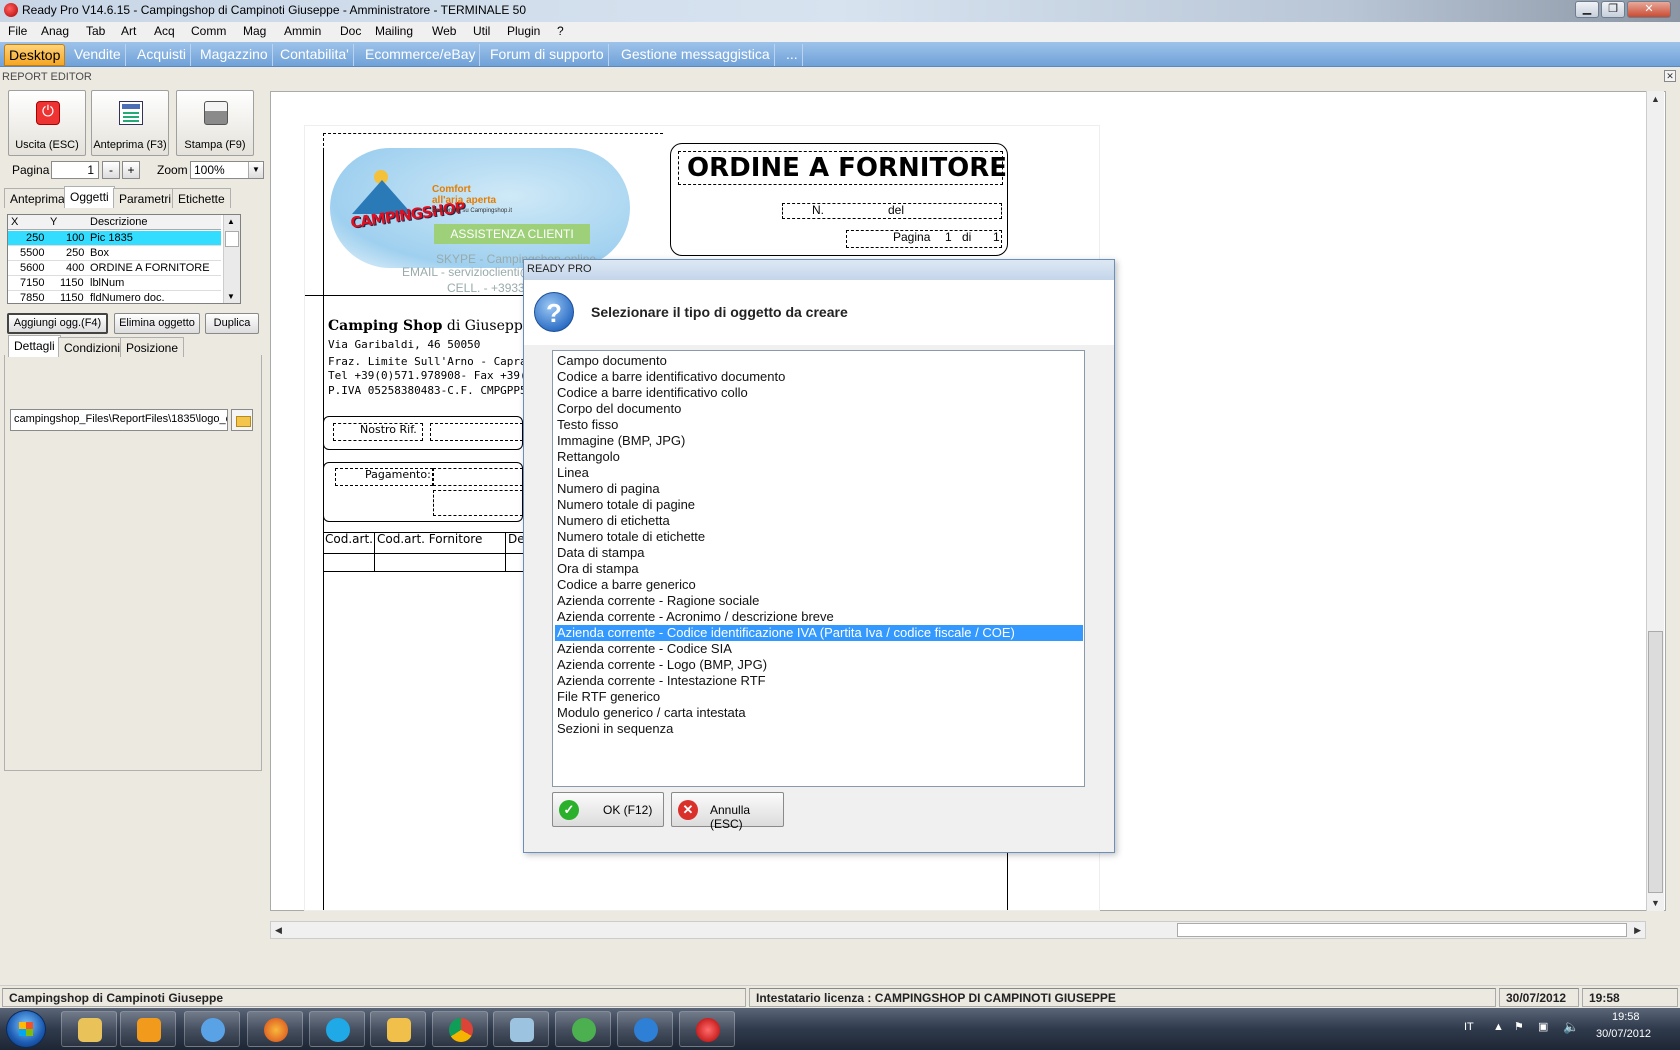 This screenshot has width=1680, height=1050. Describe the element at coordinates (547, 55) in the screenshot. I see `tab-forum: Forum di supporto` at that location.